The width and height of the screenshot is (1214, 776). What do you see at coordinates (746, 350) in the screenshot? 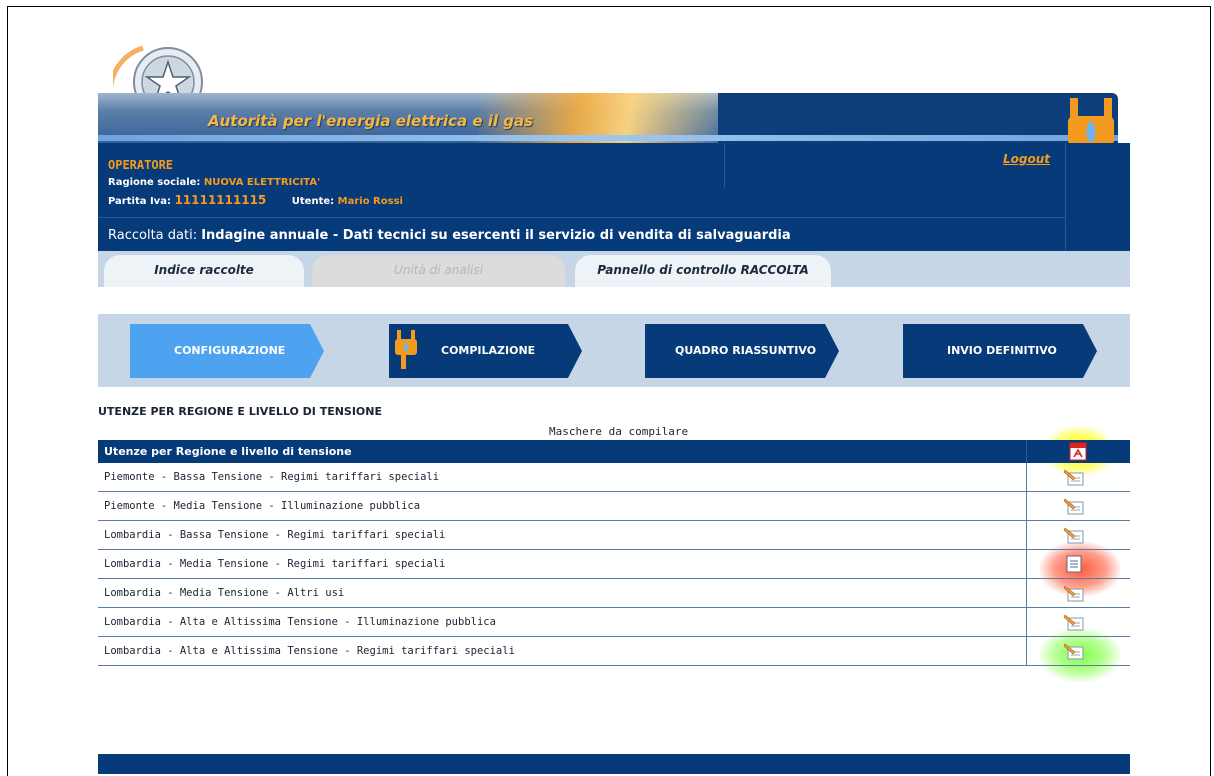
I see `step-quadro-riassuntivo-label: QUADRO RIASSUNTIVO` at bounding box center [746, 350].